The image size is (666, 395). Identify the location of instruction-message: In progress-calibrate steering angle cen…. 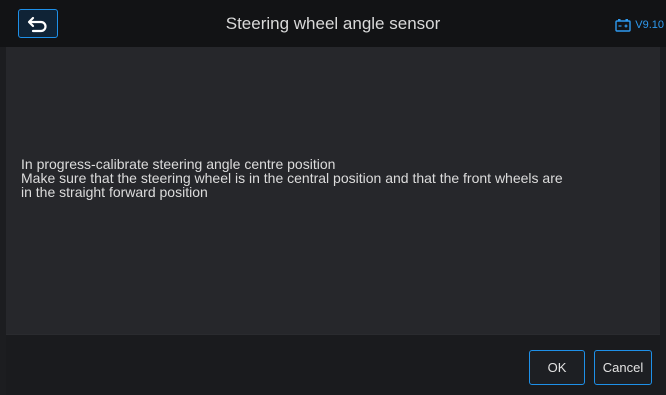
(333, 178).